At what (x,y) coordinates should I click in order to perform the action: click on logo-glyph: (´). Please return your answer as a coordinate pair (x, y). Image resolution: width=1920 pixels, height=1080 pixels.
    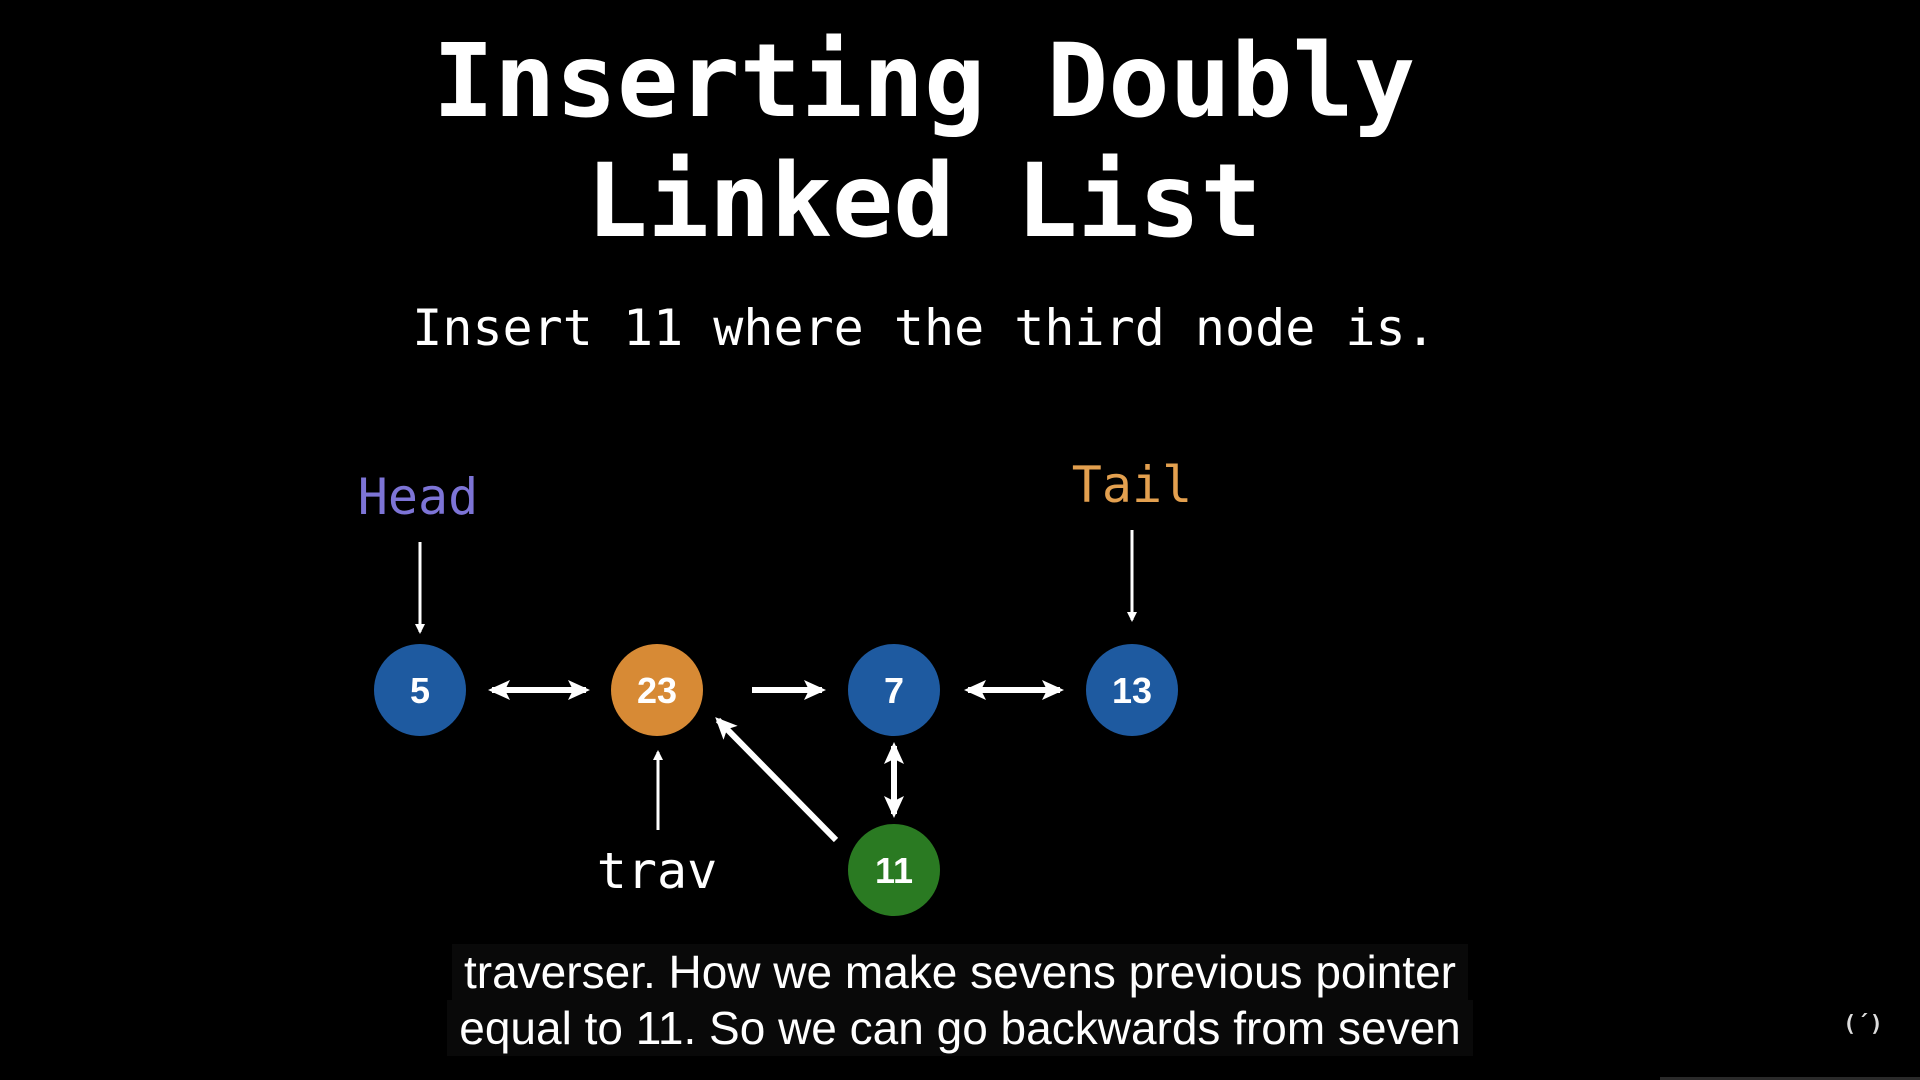
    Looking at the image, I should click on (1863, 1024).